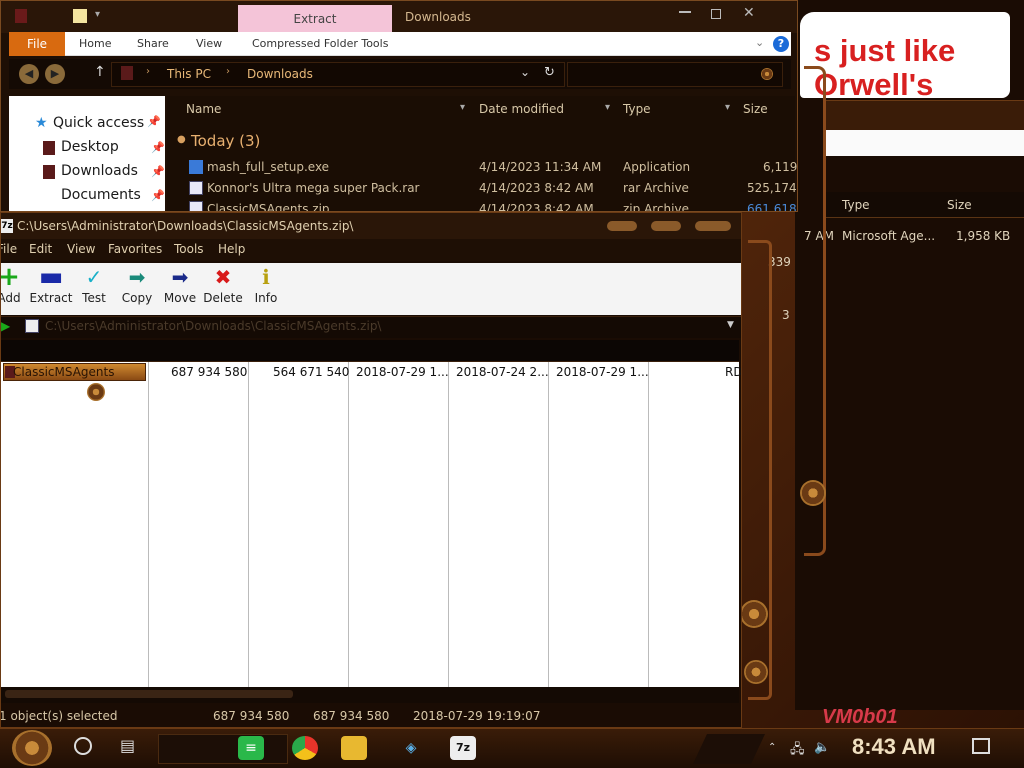 The image size is (1024, 768). I want to click on chevron-up-icon: ⌃, so click(772, 747).